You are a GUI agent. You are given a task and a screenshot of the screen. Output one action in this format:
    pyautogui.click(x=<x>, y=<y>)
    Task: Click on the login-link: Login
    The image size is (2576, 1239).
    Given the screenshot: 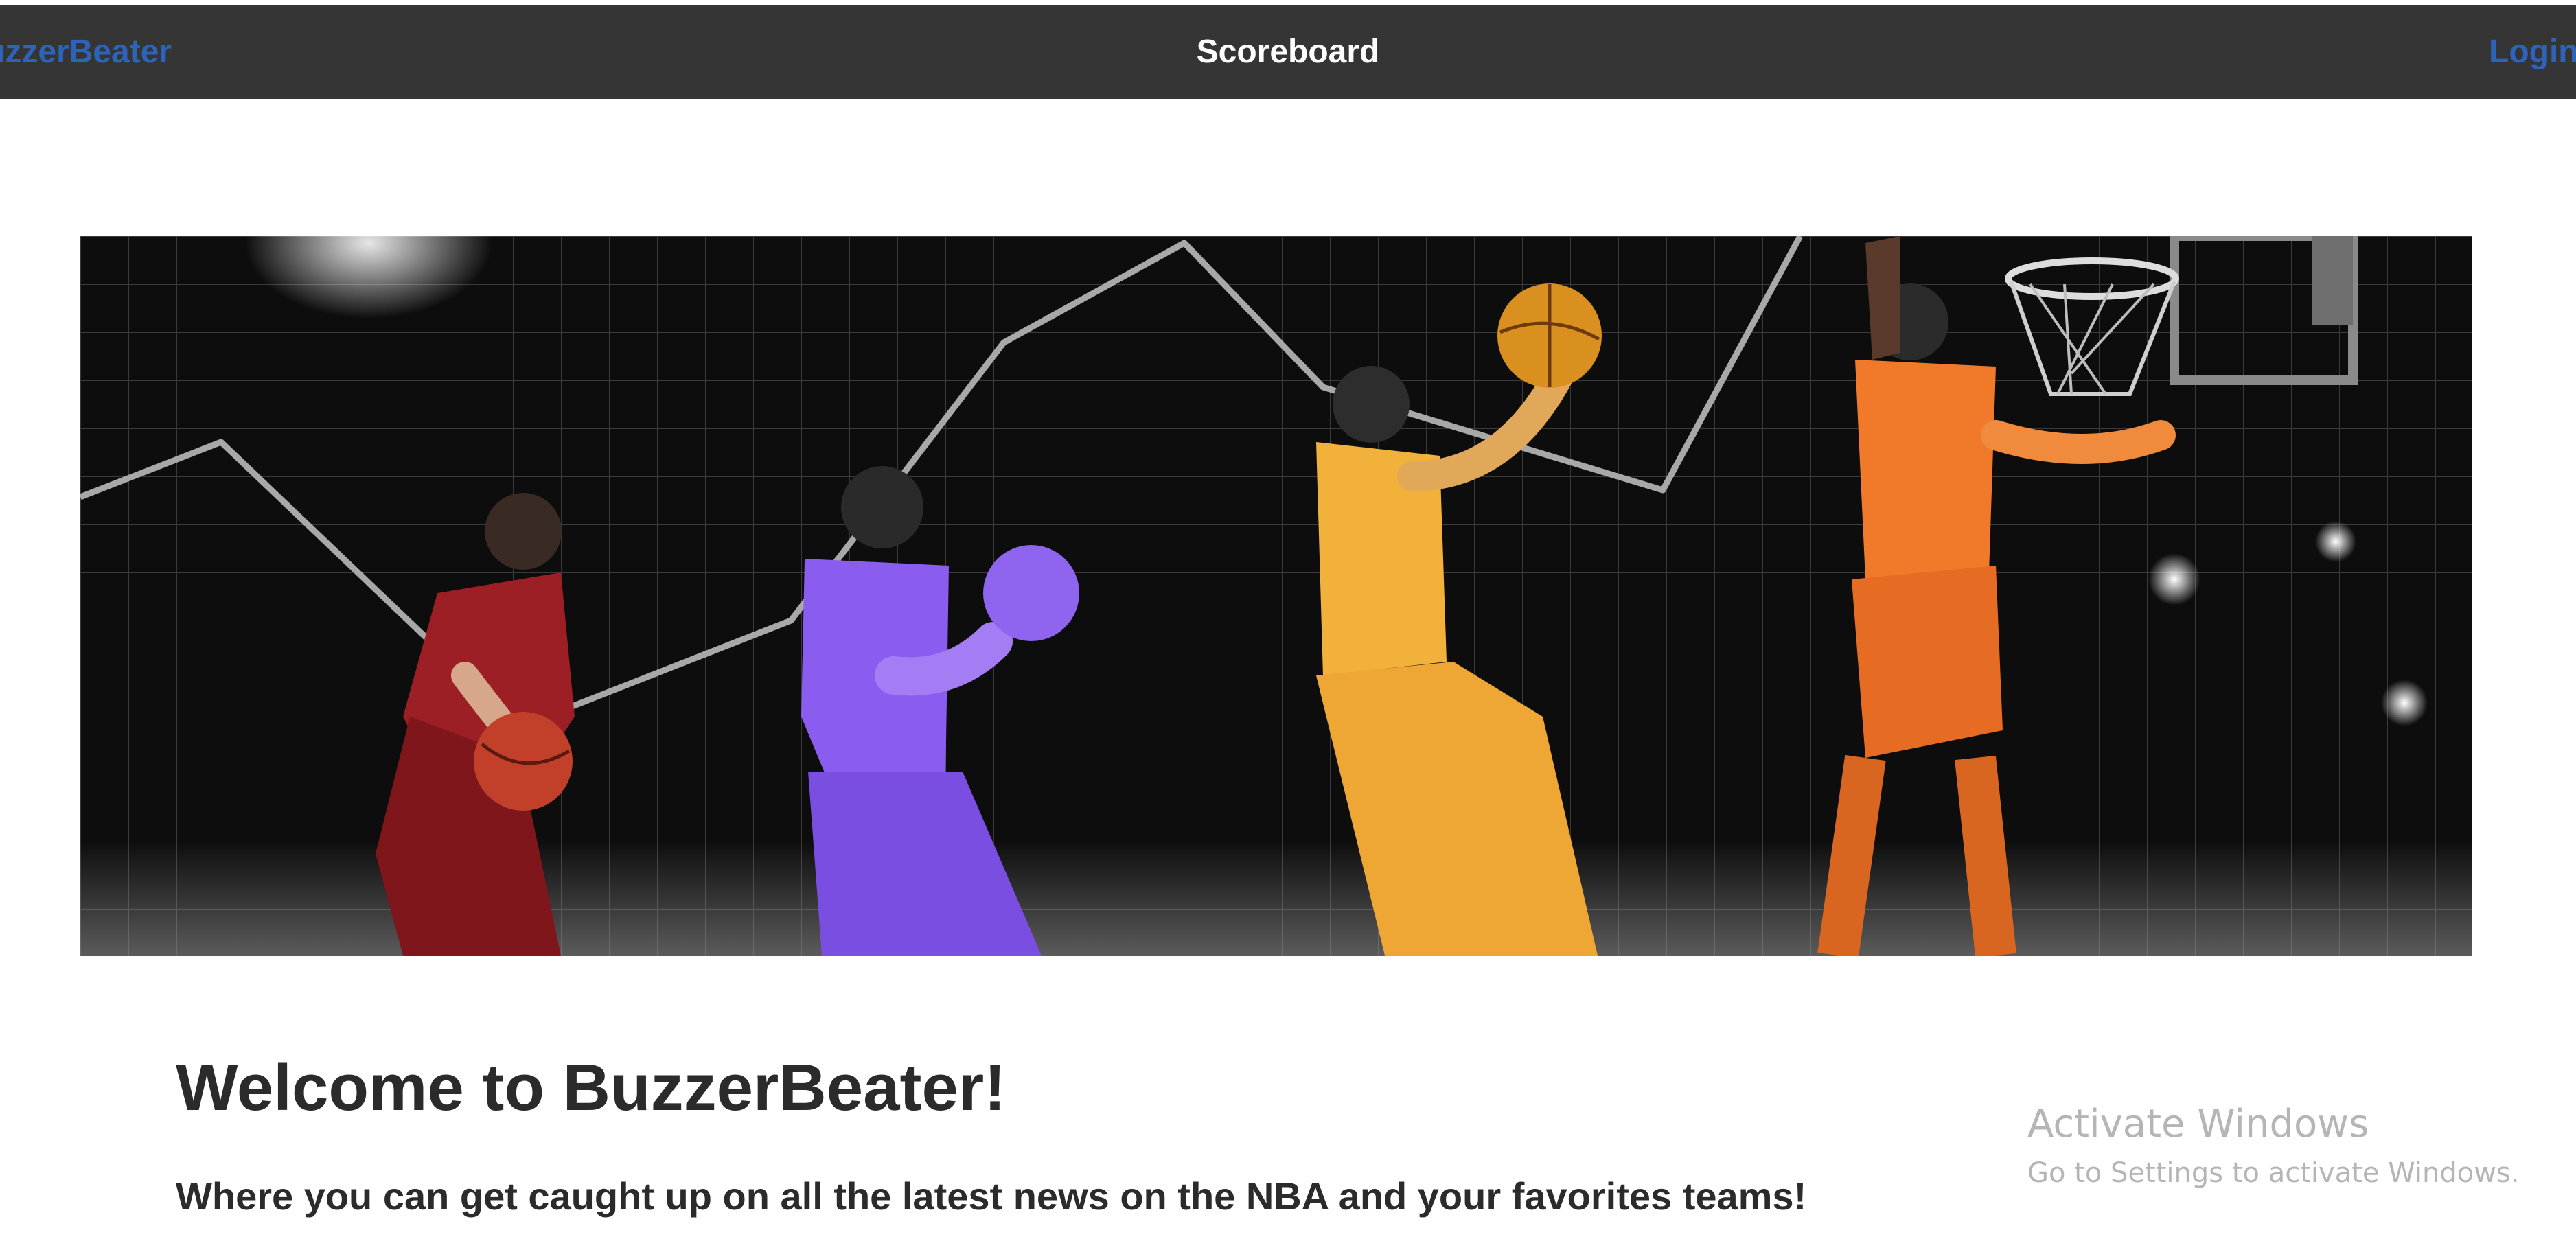 What is the action you would take?
    pyautogui.click(x=2532, y=52)
    